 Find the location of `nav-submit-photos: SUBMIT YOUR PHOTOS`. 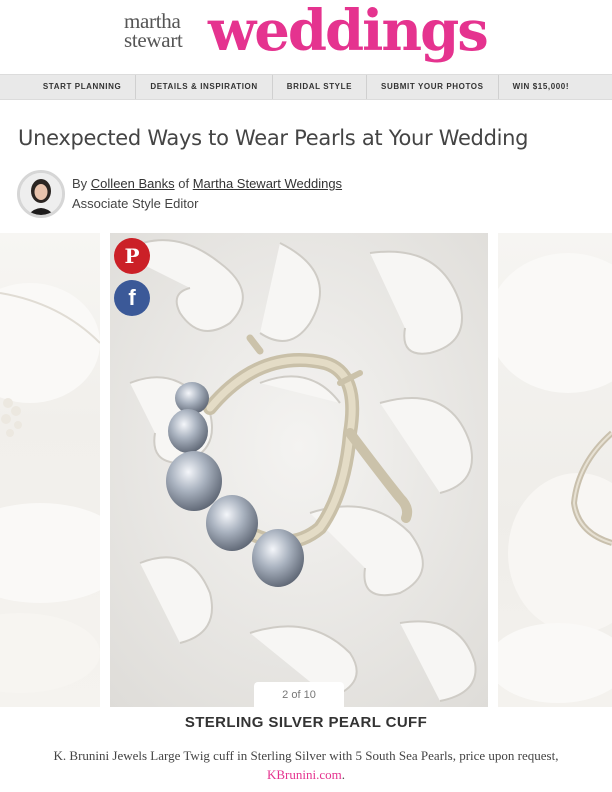

nav-submit-photos: SUBMIT YOUR PHOTOS is located at coordinates (432, 87).